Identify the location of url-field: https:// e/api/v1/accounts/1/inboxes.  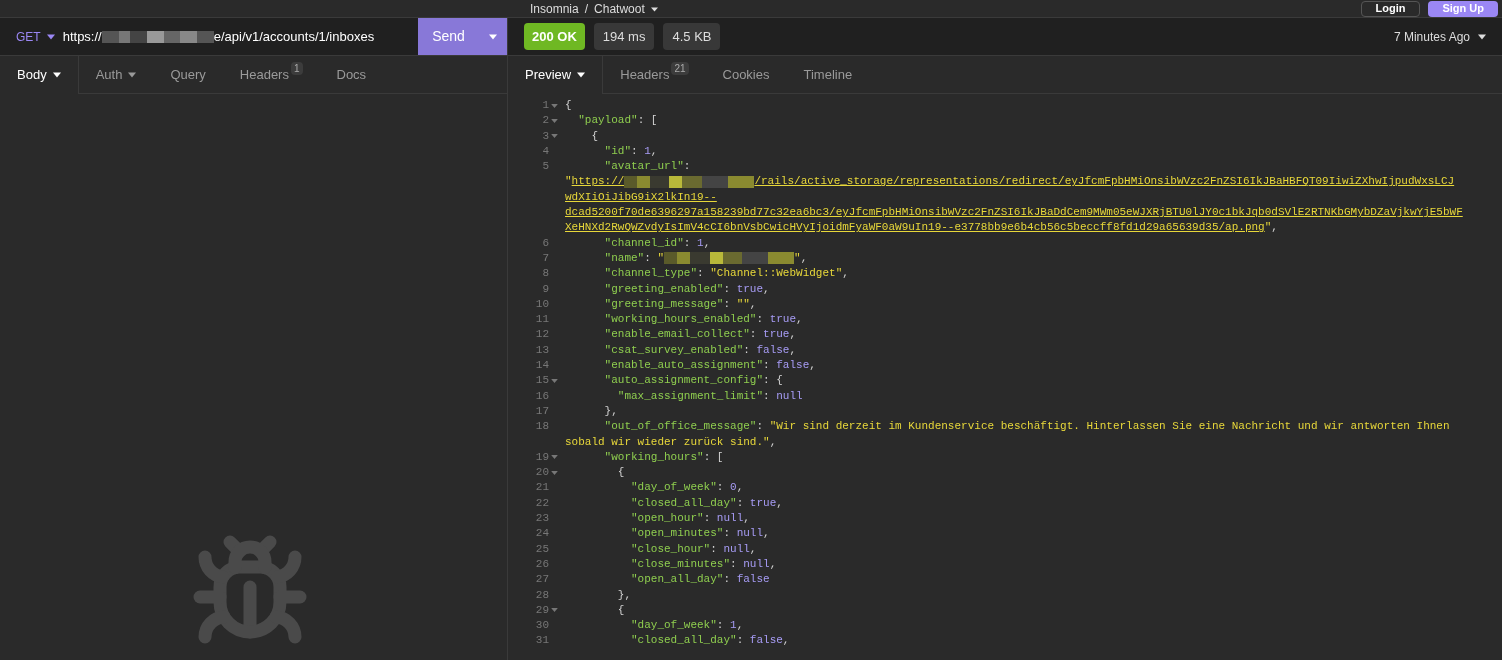
(240, 36).